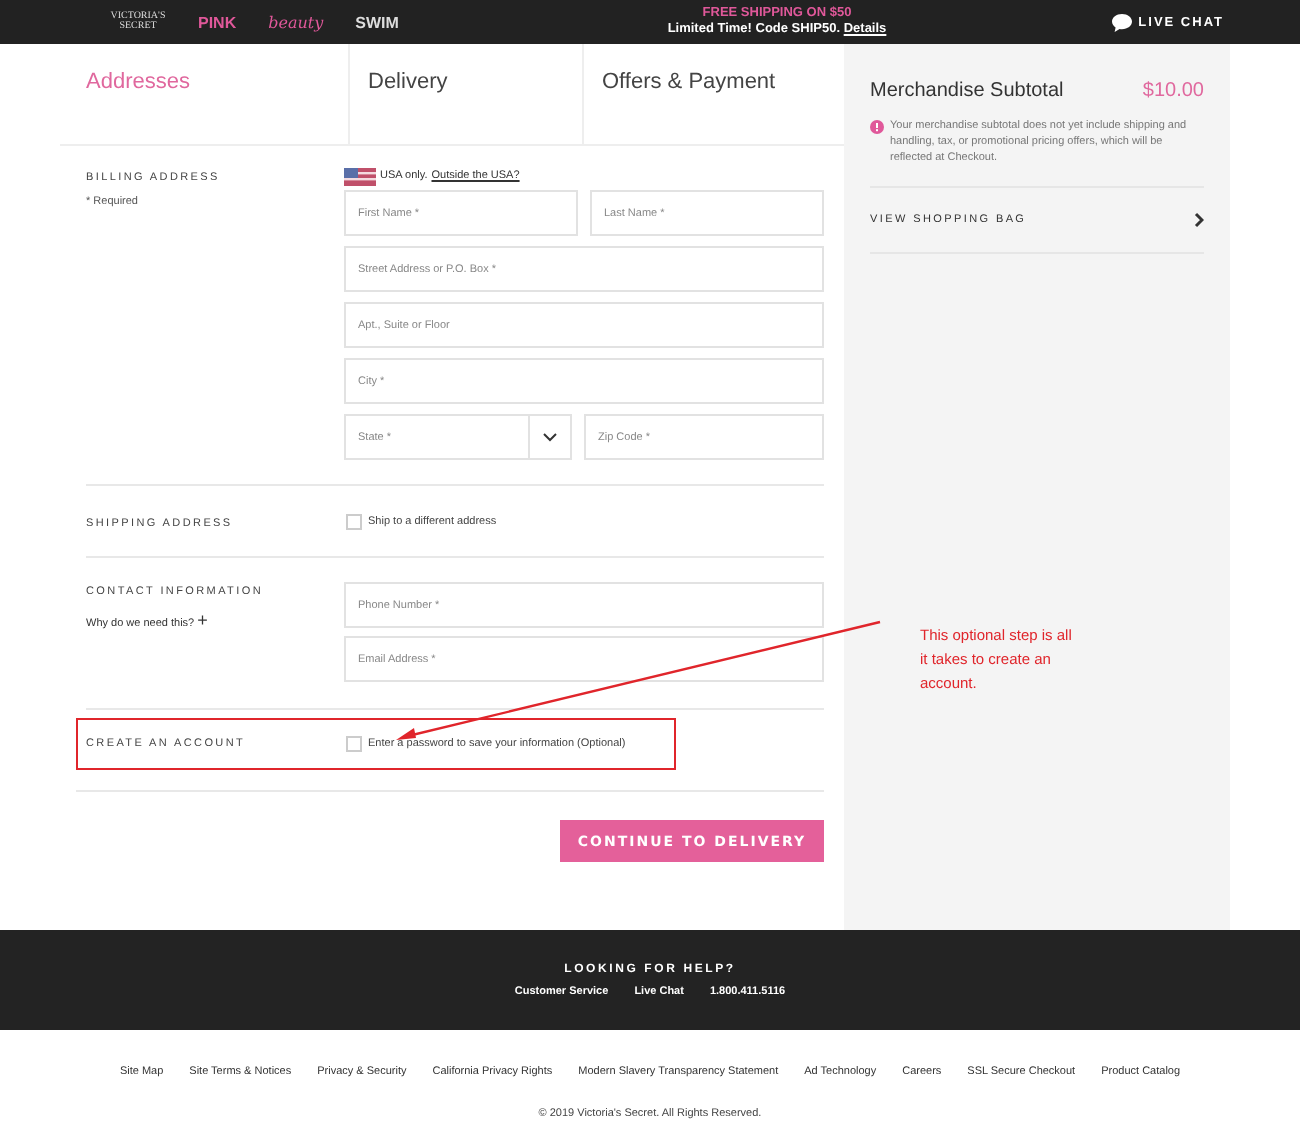 This screenshot has width=1300, height=1126. I want to click on chevron-down-icon, so click(550, 437).